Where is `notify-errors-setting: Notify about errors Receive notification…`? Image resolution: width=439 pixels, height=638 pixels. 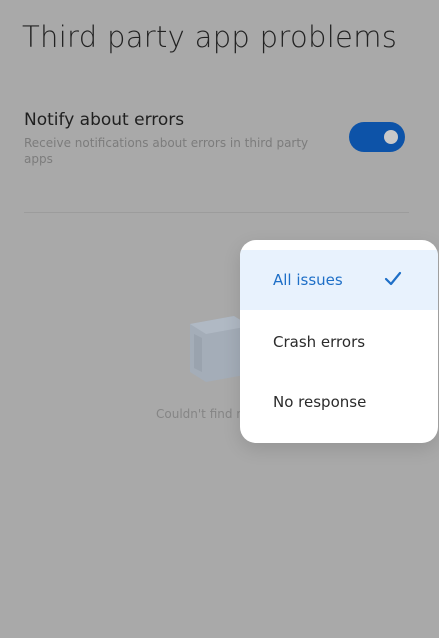 notify-errors-setting: Notify about errors Receive notification… is located at coordinates (221, 143).